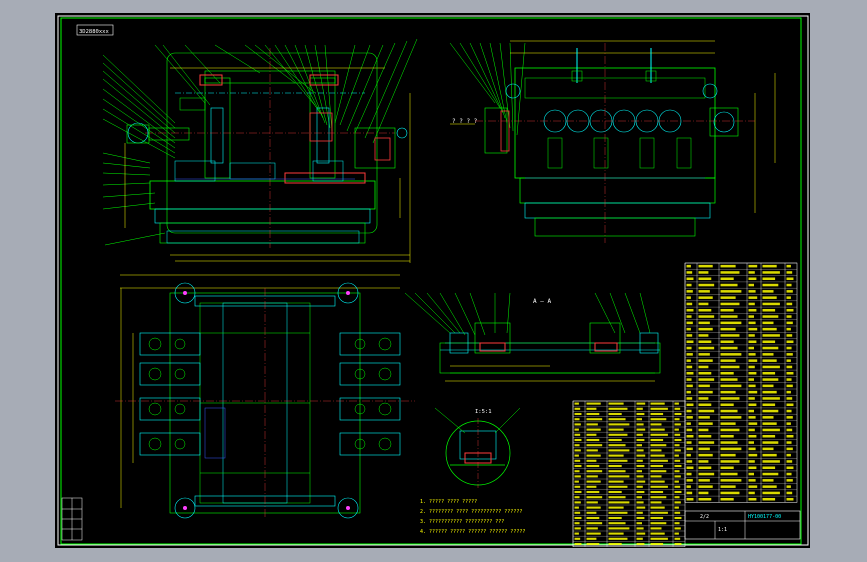 This screenshot has height=562, width=867. Describe the element at coordinates (722, 530) in the screenshot. I see `sheet-scale: 1:1` at that location.